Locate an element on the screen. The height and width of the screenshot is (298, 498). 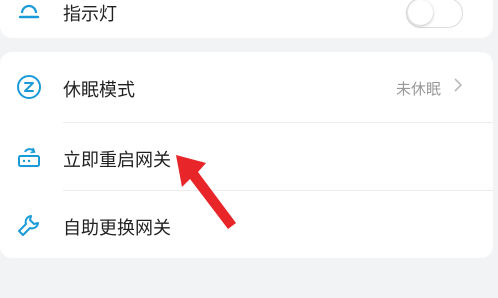
sleep-mode-value: 未休眠 is located at coordinates (418, 89).